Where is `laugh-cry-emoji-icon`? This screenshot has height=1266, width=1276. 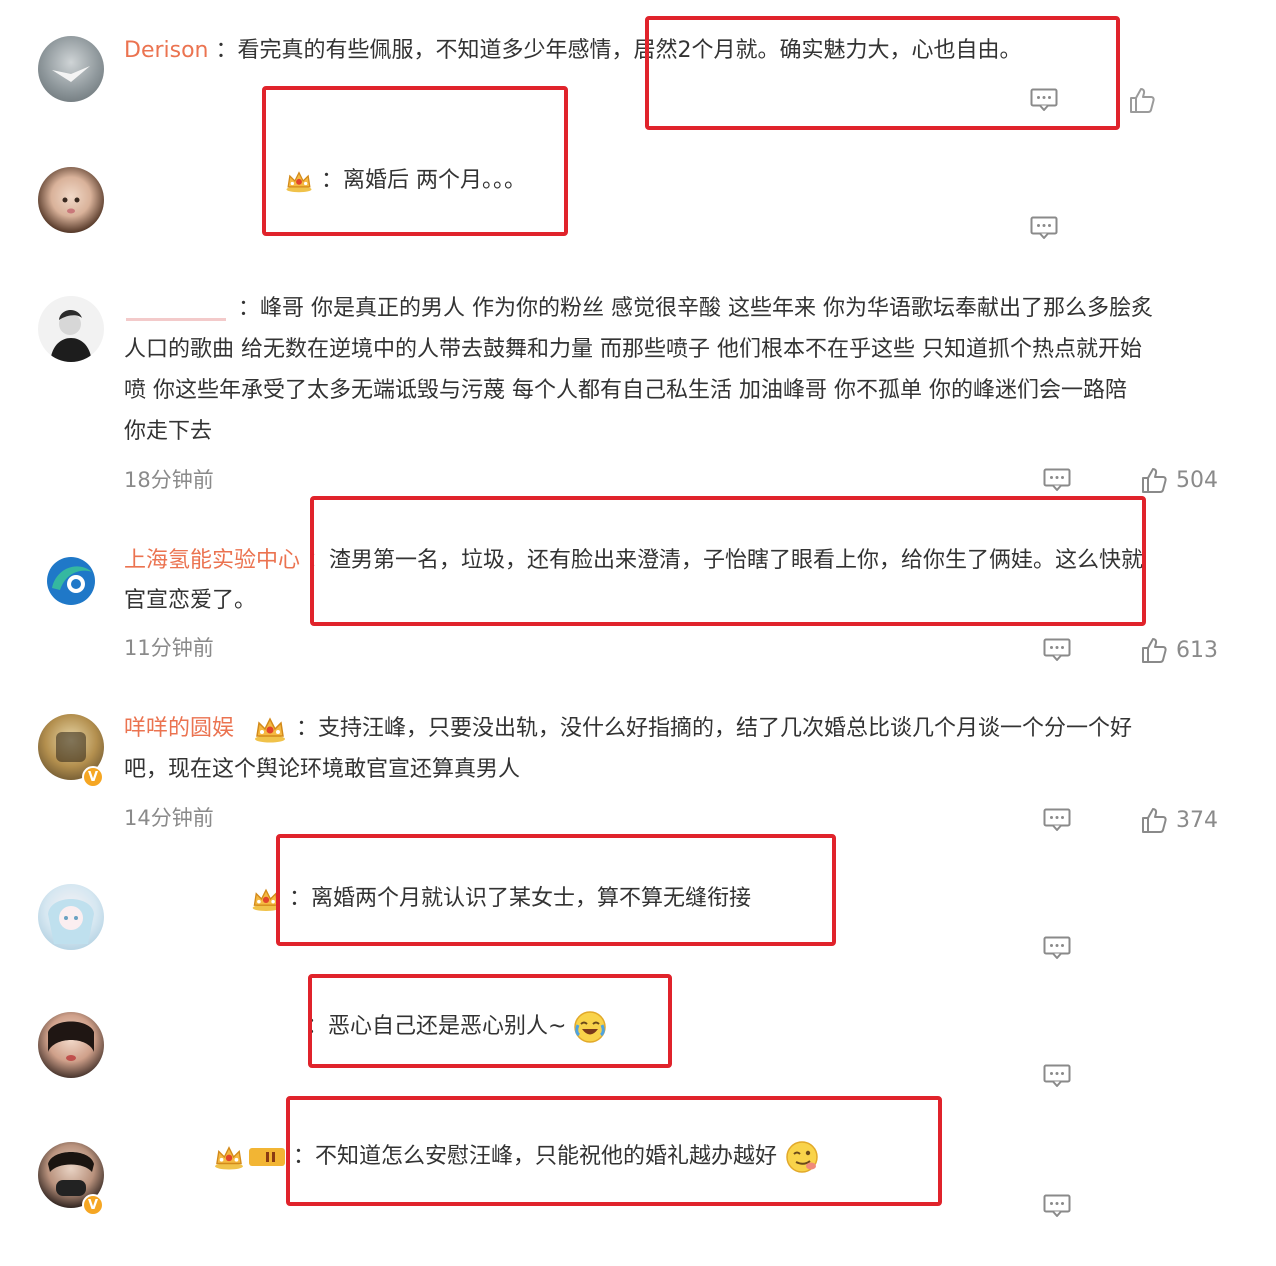 laugh-cry-emoji-icon is located at coordinates (590, 1027).